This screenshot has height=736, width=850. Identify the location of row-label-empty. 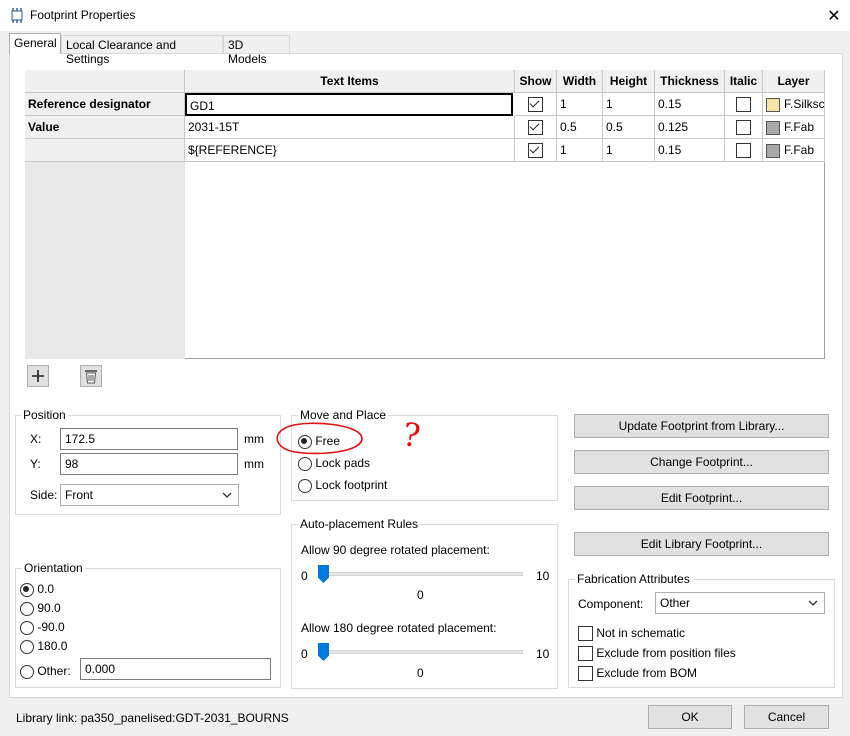
(105, 150).